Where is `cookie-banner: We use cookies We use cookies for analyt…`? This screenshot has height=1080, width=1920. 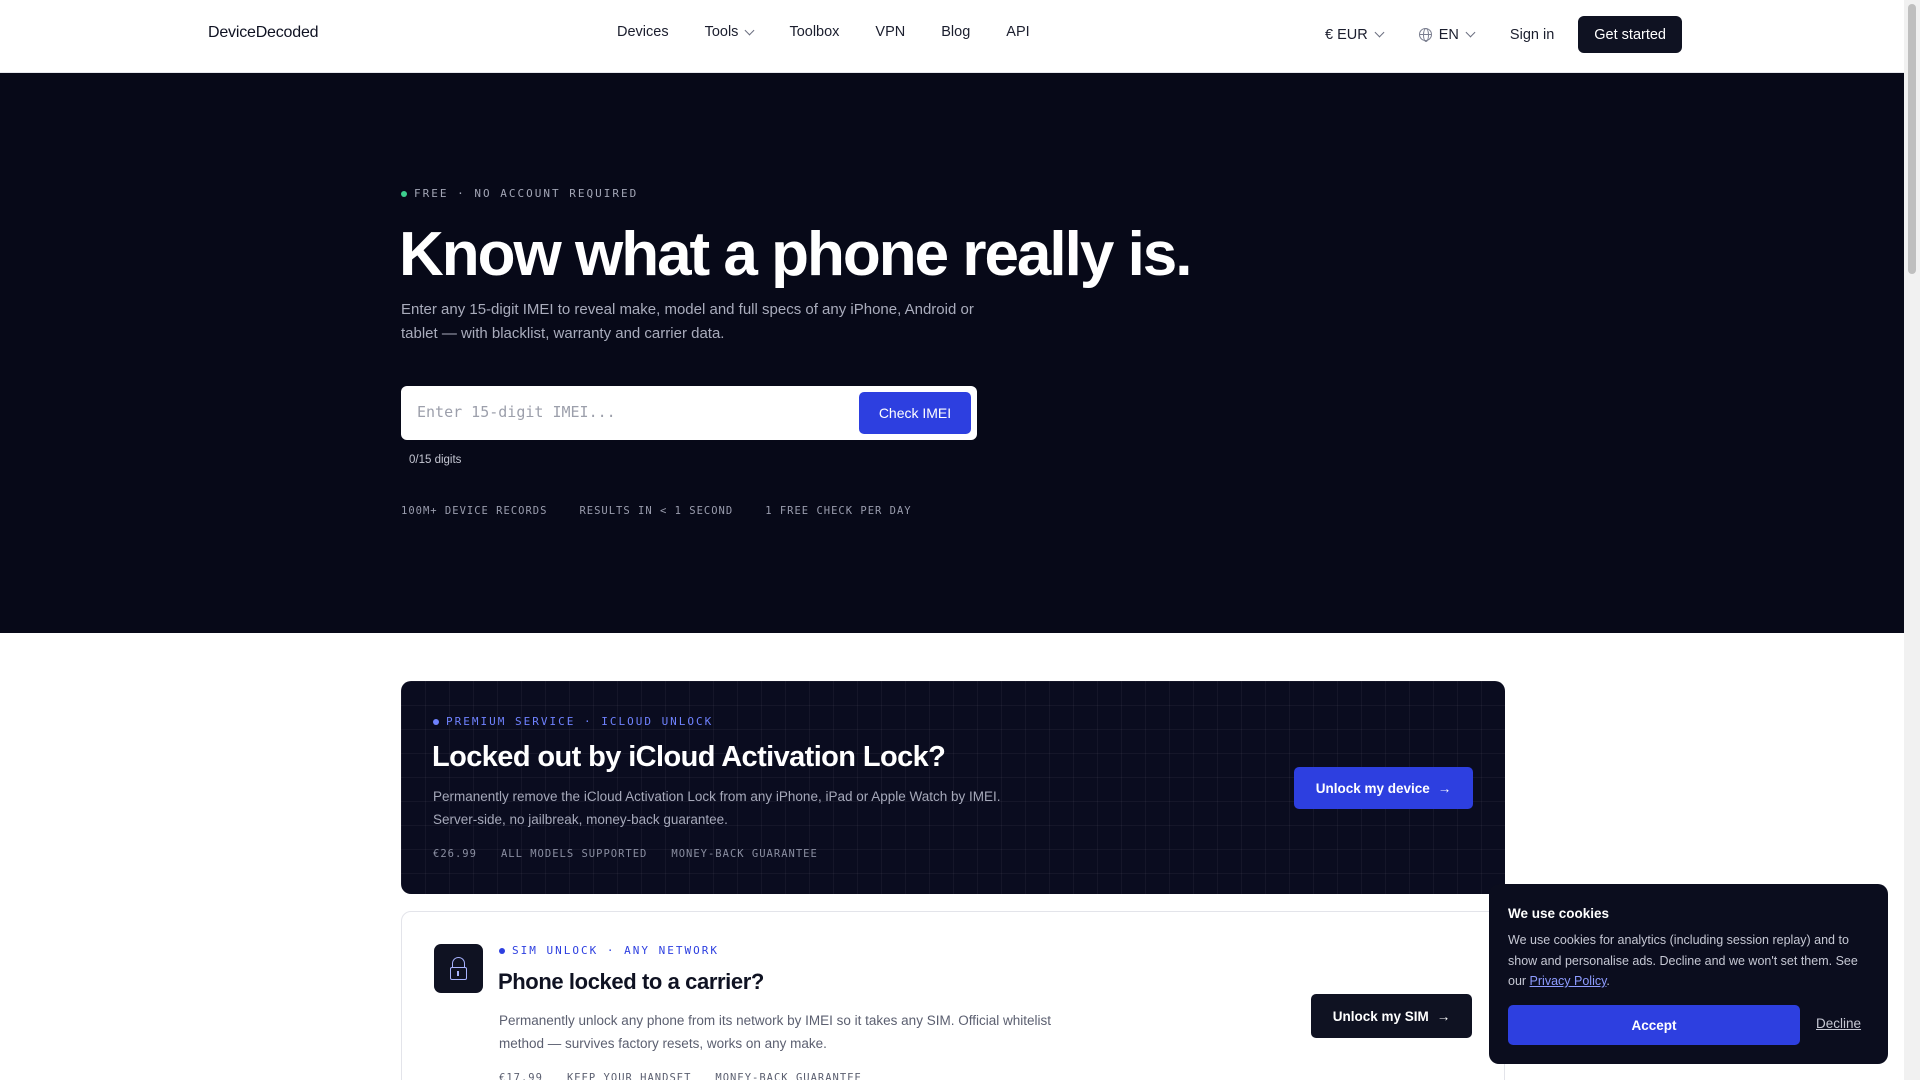 cookie-banner: We use cookies We use cookies for analyt… is located at coordinates (1688, 974).